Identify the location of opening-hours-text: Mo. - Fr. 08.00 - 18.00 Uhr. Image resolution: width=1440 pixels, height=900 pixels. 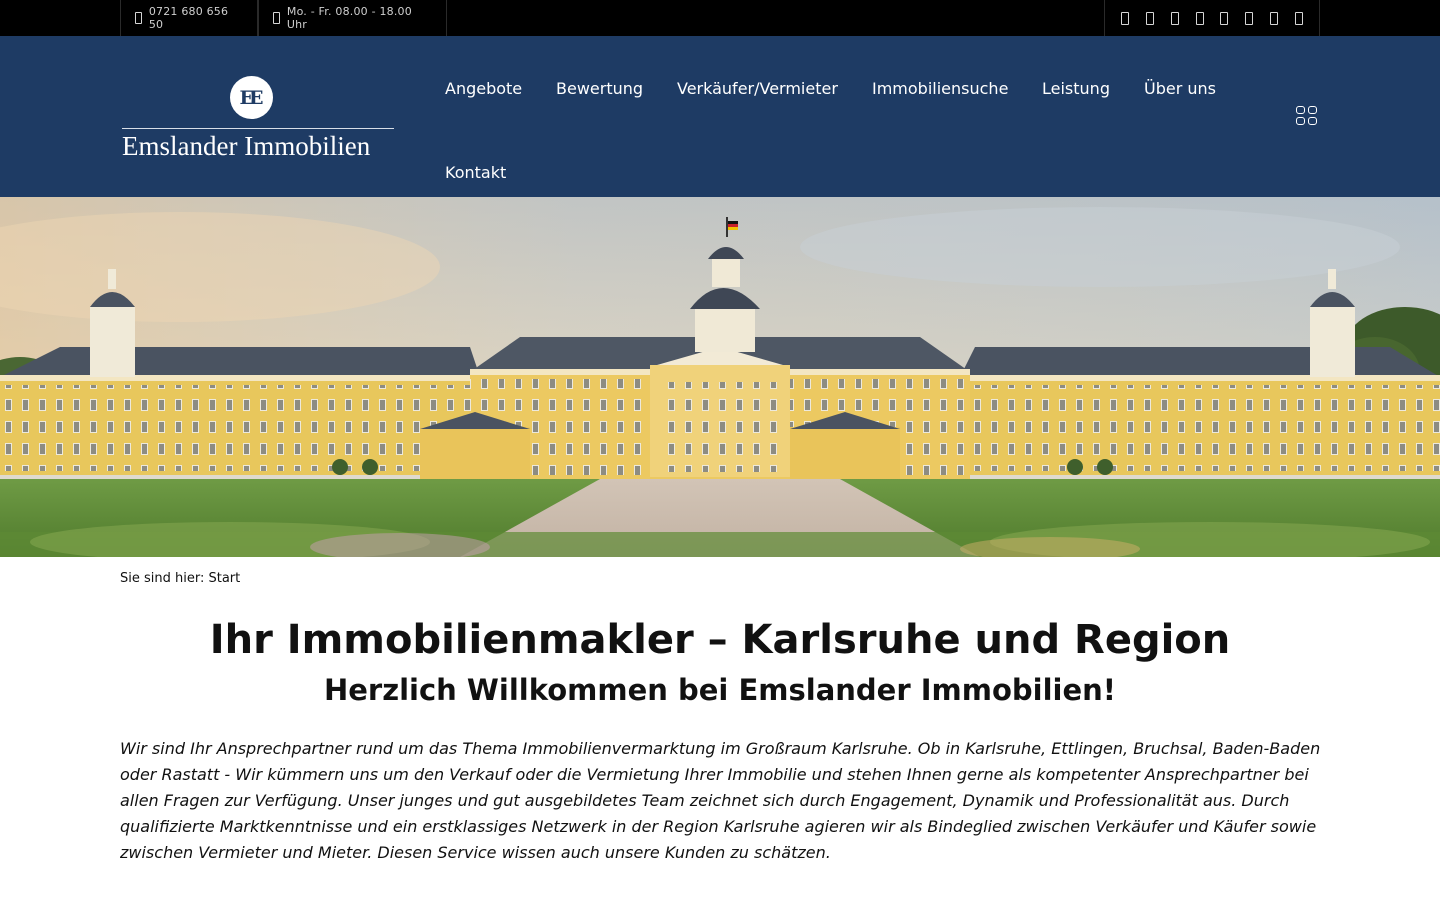
(349, 18).